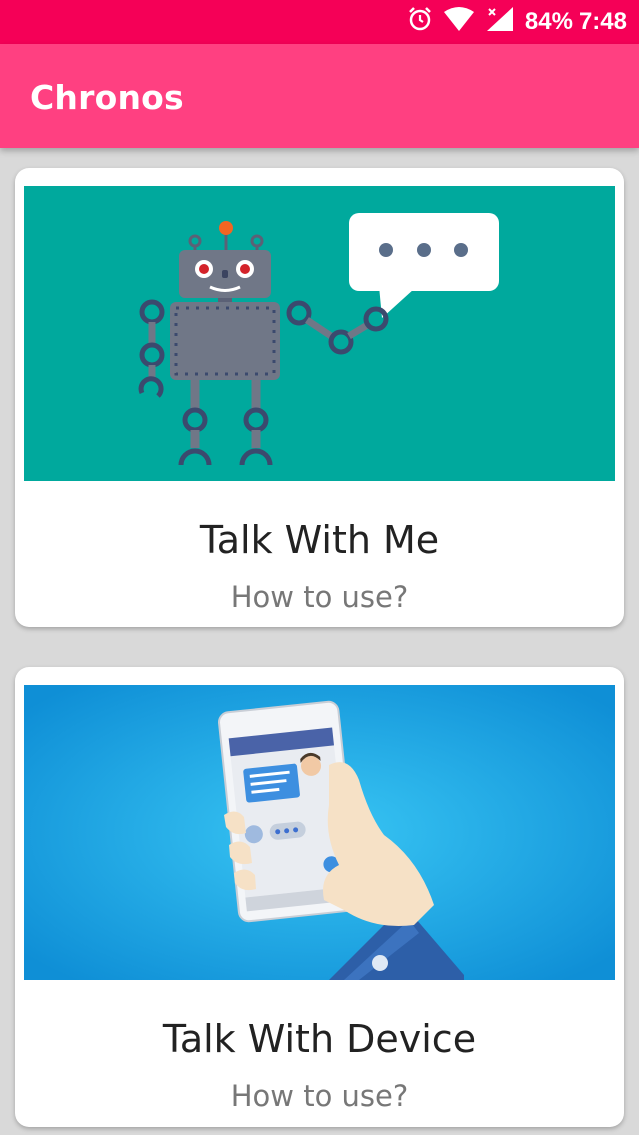 Image resolution: width=639 pixels, height=1135 pixels. I want to click on signal-icon, so click(500, 22).